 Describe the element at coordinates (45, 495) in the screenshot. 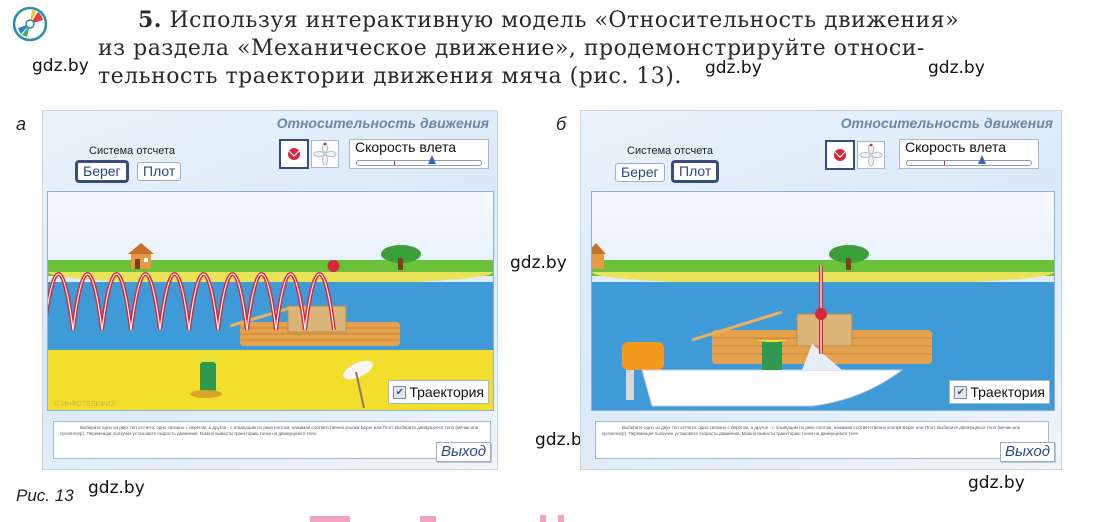

I see `figure-caption: Рис. 13` at that location.